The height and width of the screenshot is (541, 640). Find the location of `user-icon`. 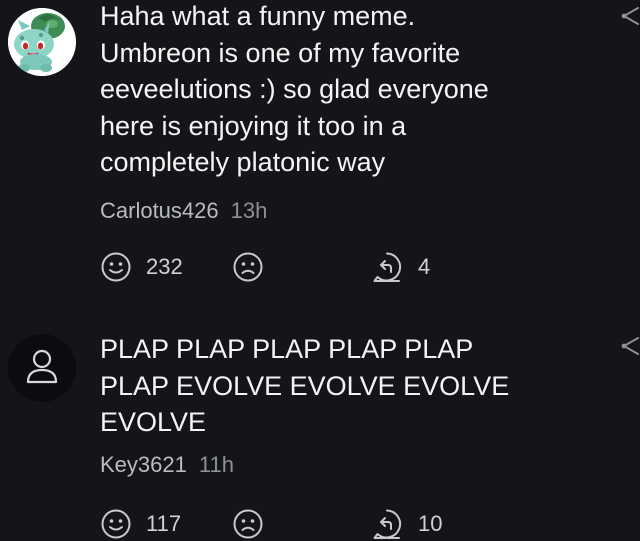

user-icon is located at coordinates (42, 366).